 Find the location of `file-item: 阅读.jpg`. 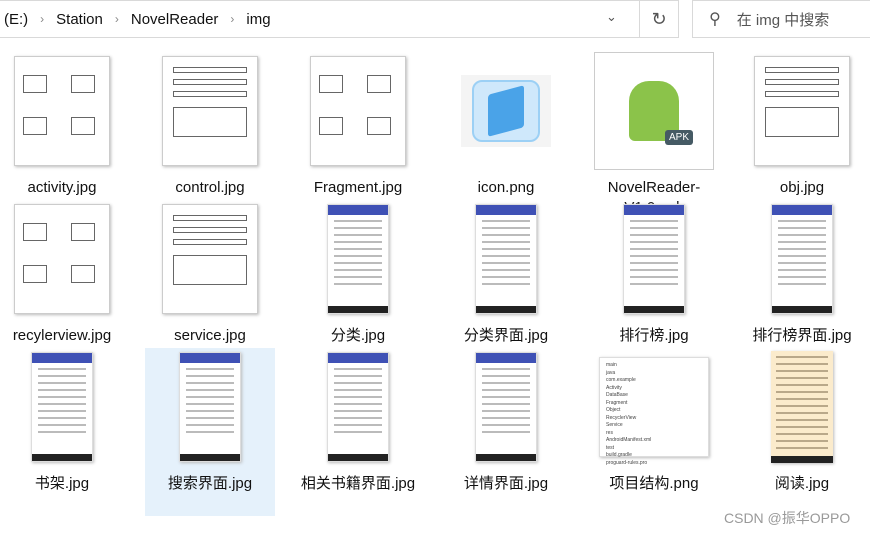

file-item: 阅读.jpg is located at coordinates (799, 422).